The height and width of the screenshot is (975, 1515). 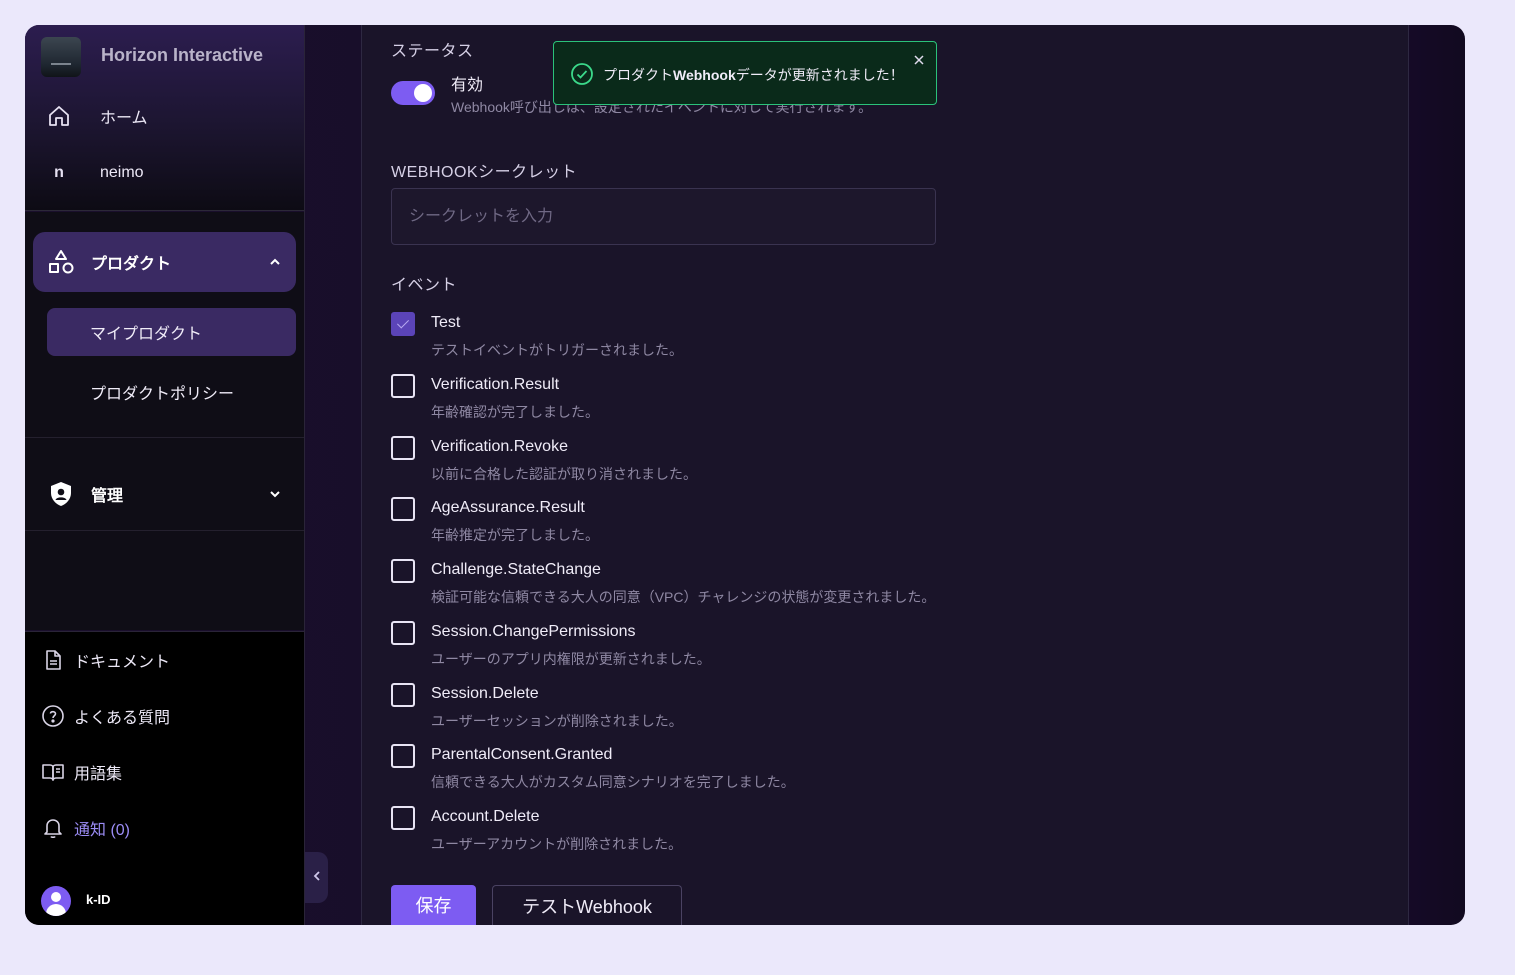 What do you see at coordinates (61, 494) in the screenshot?
I see `shield-user-icon` at bounding box center [61, 494].